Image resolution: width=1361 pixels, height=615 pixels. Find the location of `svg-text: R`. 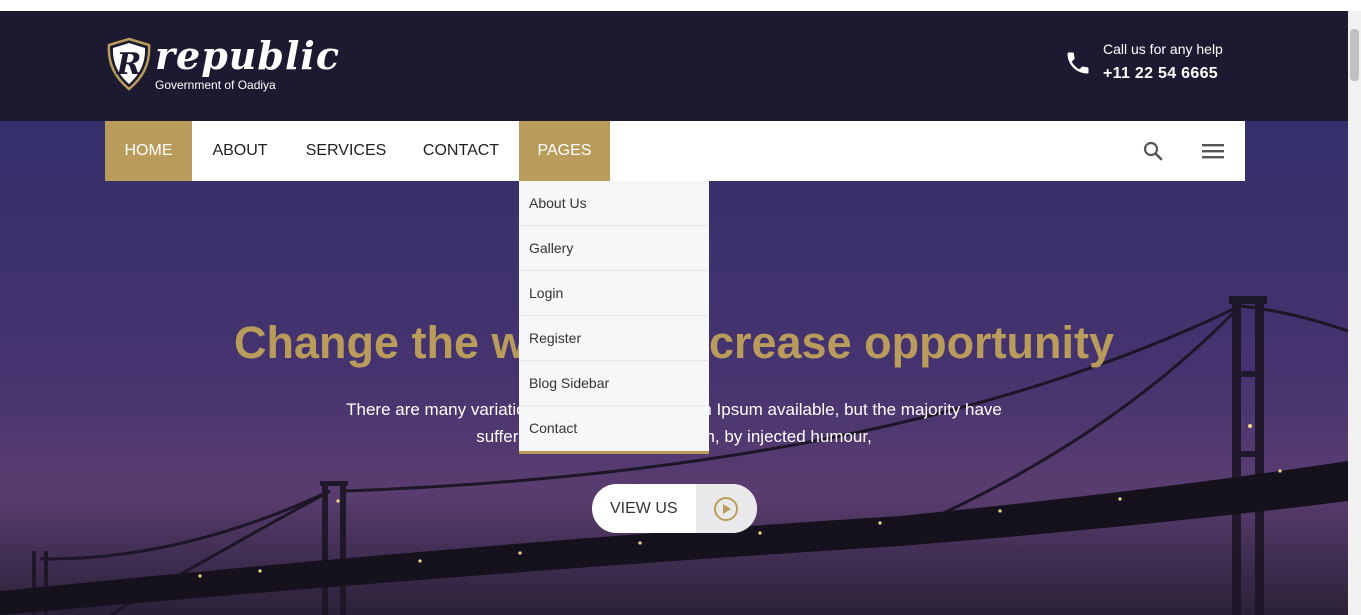

svg-text: R is located at coordinates (129, 64).